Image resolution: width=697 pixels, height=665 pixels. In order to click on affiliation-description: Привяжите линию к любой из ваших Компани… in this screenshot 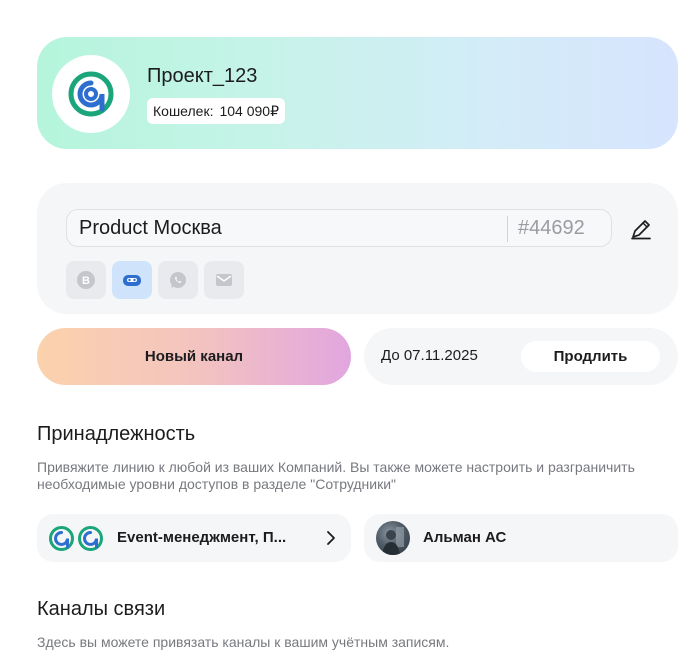, I will do `click(336, 475)`.